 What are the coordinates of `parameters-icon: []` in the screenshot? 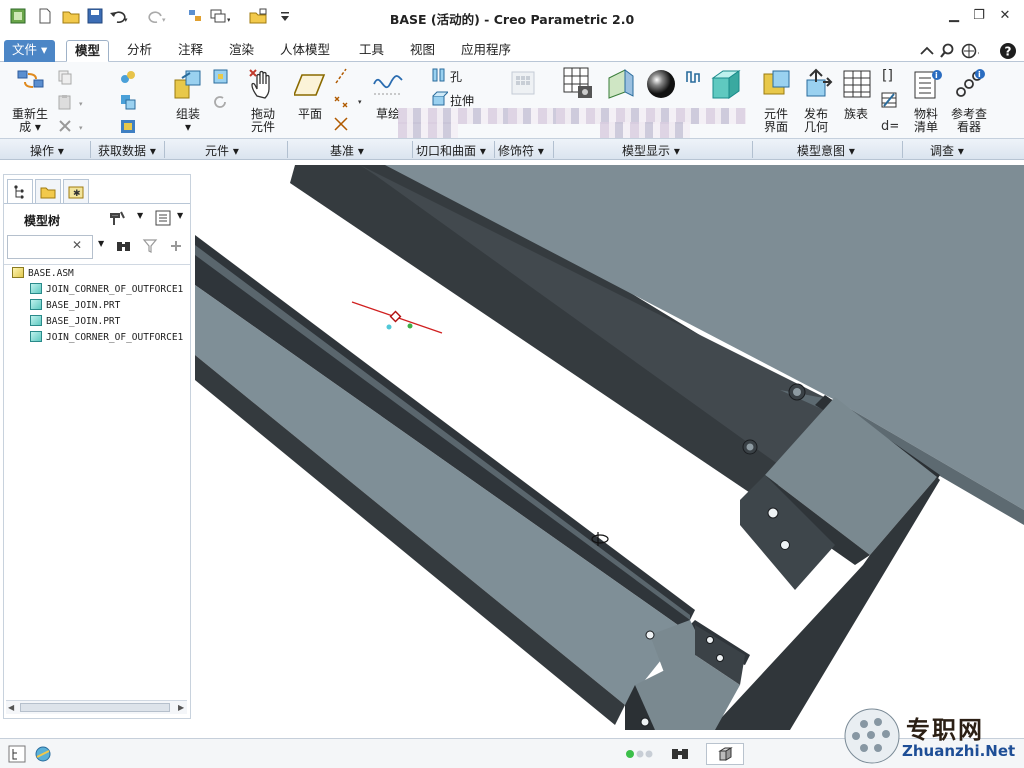 It's located at (889, 75).